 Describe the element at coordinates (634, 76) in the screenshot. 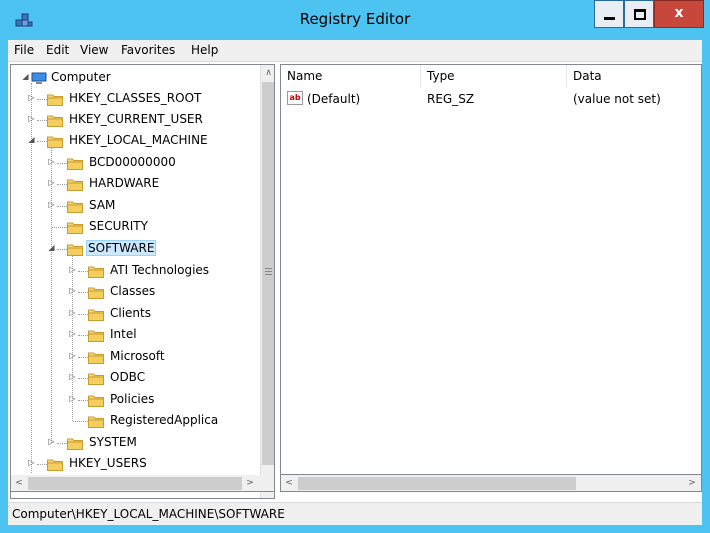

I see `column-header-data: Data` at that location.